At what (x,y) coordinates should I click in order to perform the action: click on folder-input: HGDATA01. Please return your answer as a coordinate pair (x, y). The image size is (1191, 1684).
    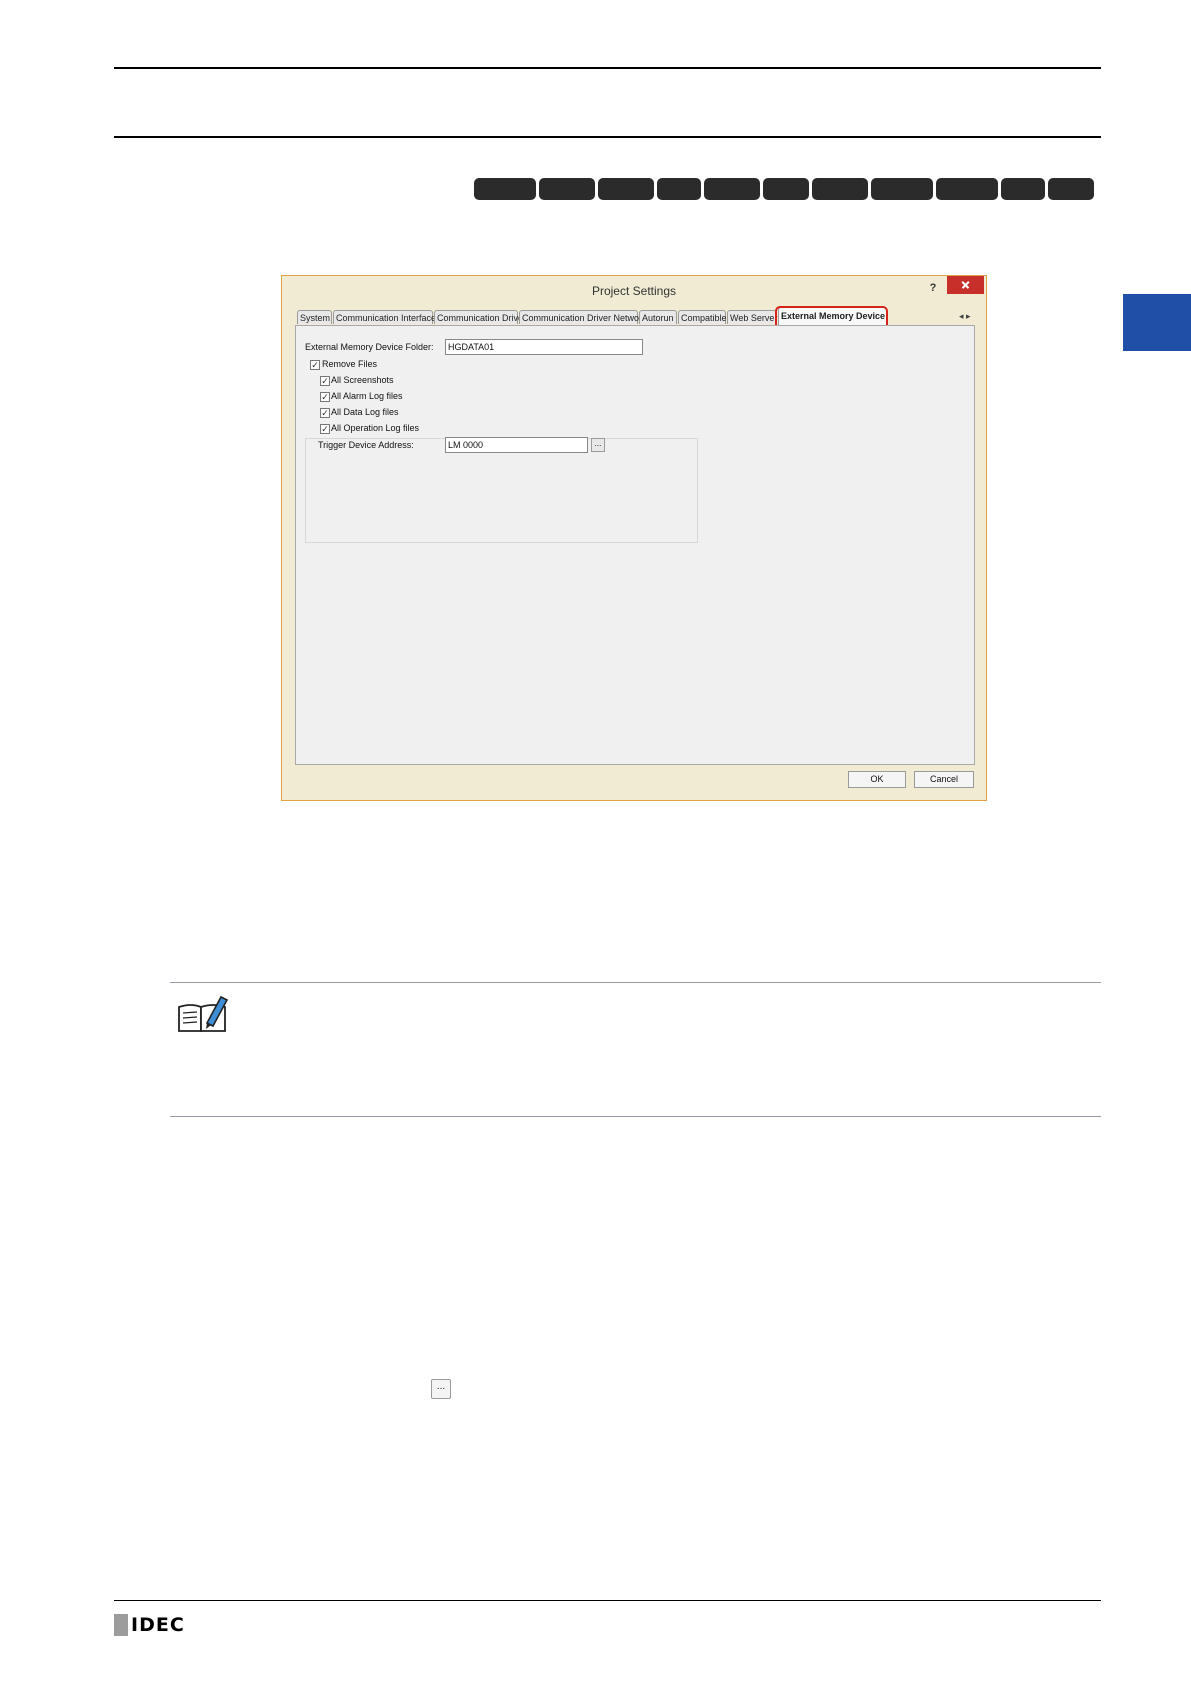
    Looking at the image, I should click on (544, 347).